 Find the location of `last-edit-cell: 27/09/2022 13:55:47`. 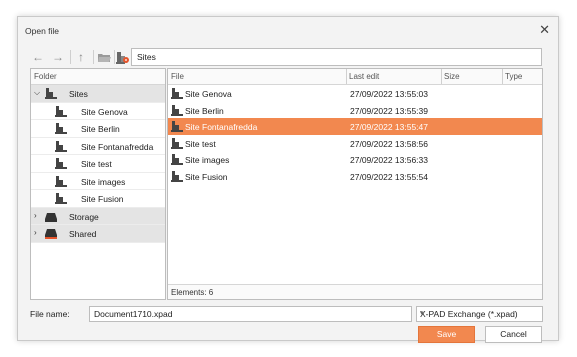

last-edit-cell: 27/09/2022 13:55:47 is located at coordinates (389, 127).